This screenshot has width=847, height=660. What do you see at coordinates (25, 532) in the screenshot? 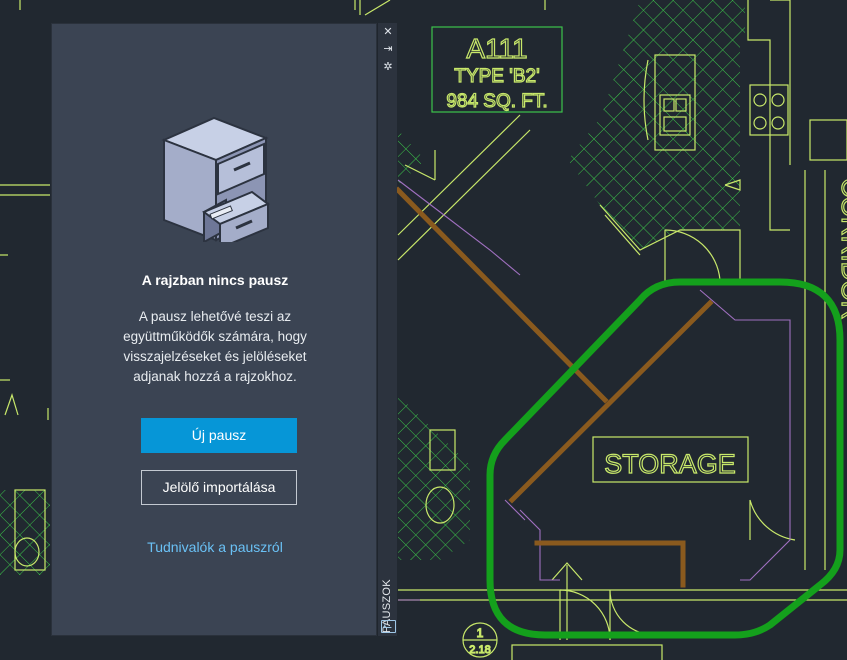
I see `hatch-floor-left` at bounding box center [25, 532].